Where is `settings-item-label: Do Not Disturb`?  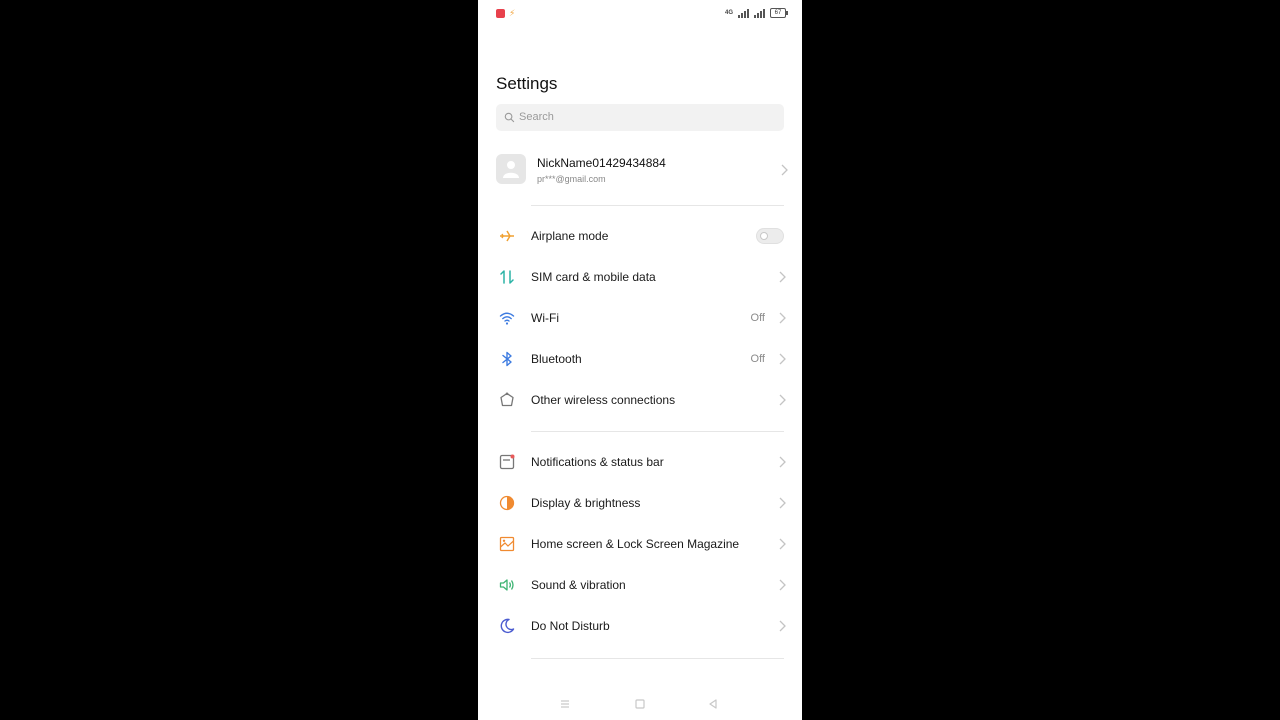
settings-item-label: Do Not Disturb is located at coordinates (570, 626).